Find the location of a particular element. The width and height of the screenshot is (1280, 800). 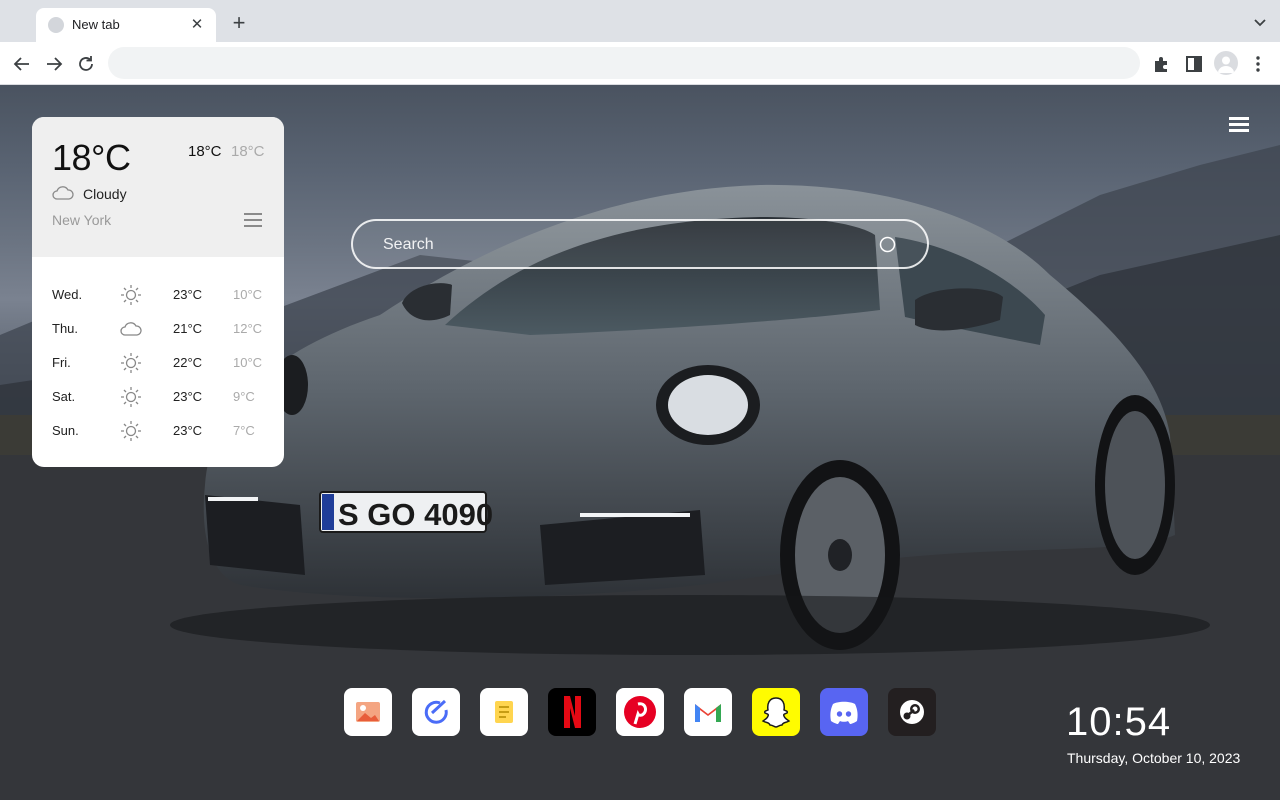

weather-city: New York is located at coordinates (82, 220).